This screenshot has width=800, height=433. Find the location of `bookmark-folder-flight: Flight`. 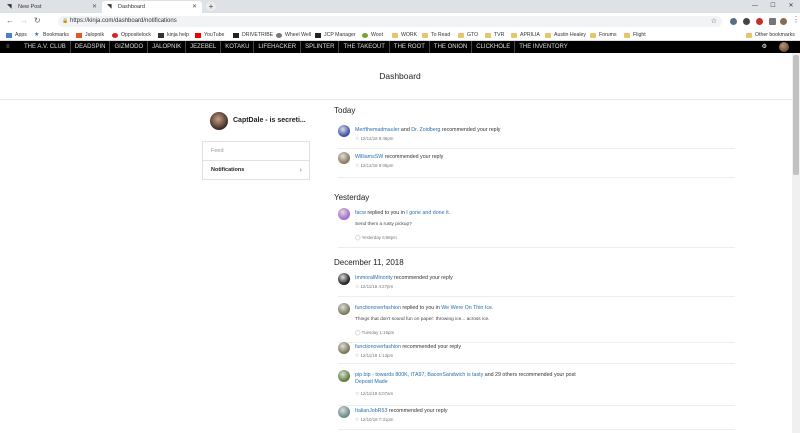

bookmark-folder-flight: Flight is located at coordinates (635, 35).